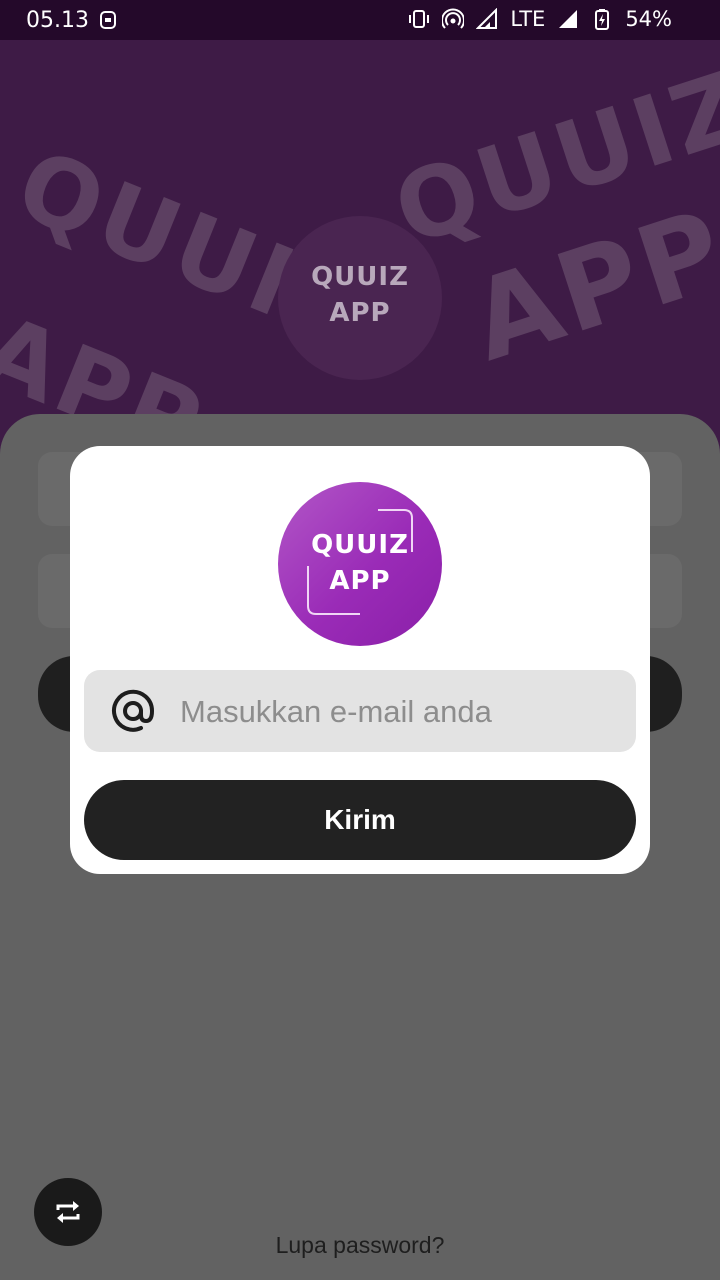  What do you see at coordinates (400, 712) in the screenshot?
I see `email-input` at bounding box center [400, 712].